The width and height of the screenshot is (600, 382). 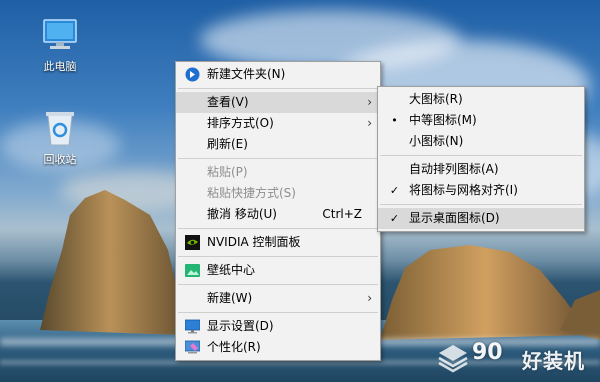 I want to click on menu-item-label: 小图标(N), so click(x=436, y=141).